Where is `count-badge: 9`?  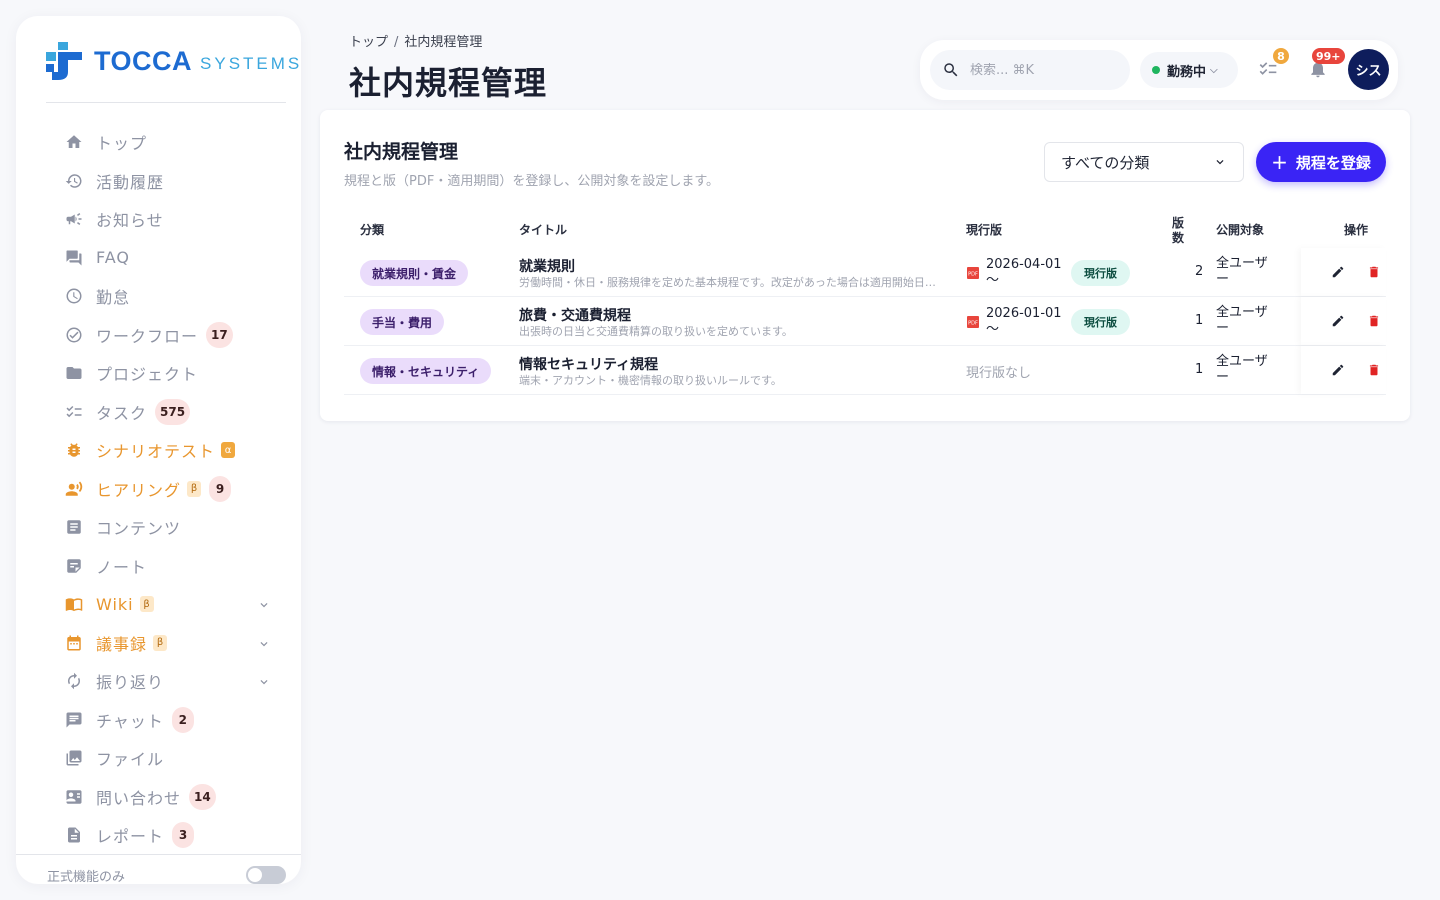 count-badge: 9 is located at coordinates (220, 488).